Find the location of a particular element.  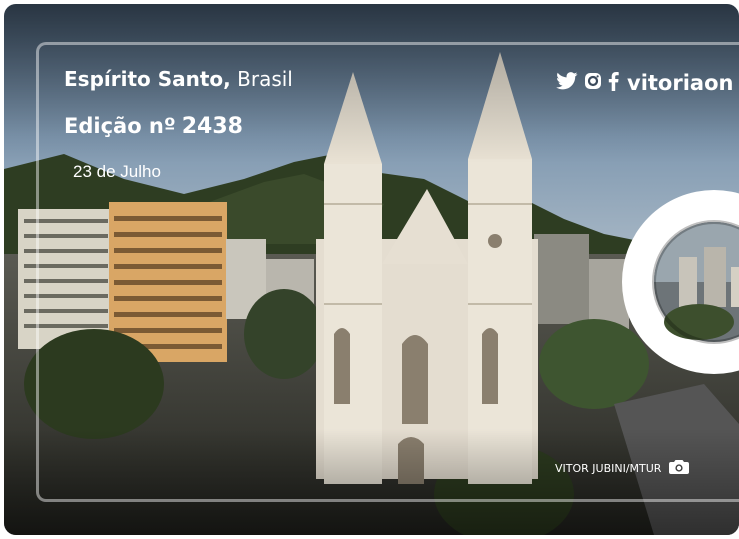

edition-date: 23 de Julho is located at coordinates (117, 171).